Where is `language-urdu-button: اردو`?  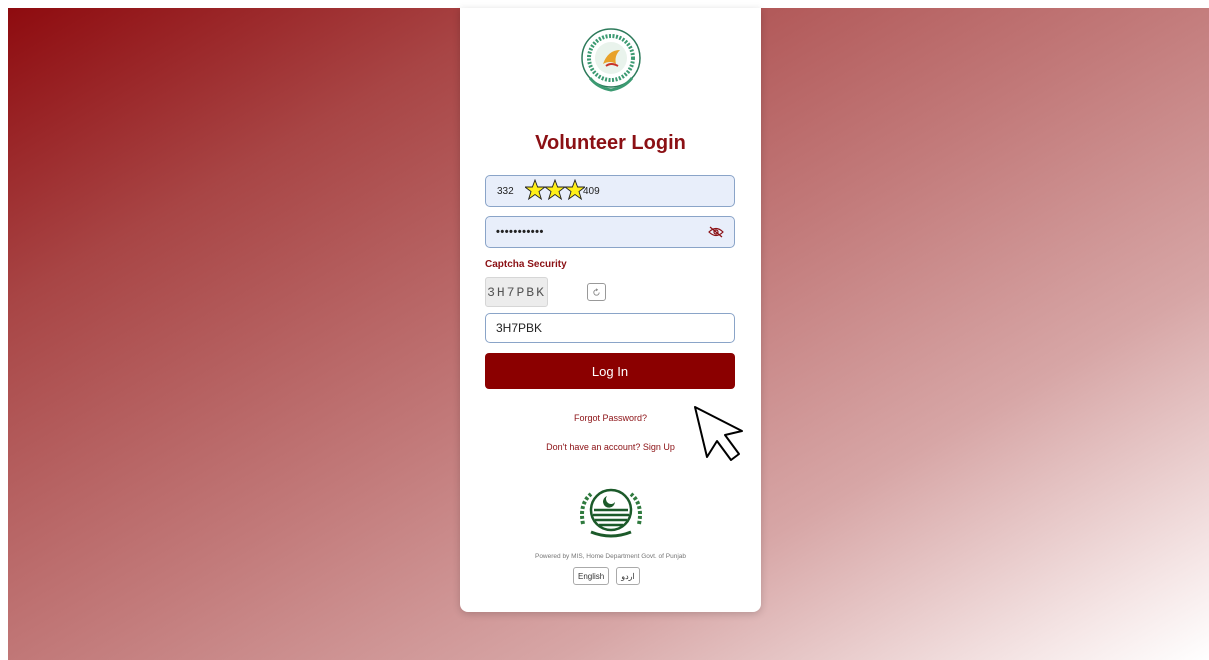
language-urdu-button: اردو is located at coordinates (628, 576).